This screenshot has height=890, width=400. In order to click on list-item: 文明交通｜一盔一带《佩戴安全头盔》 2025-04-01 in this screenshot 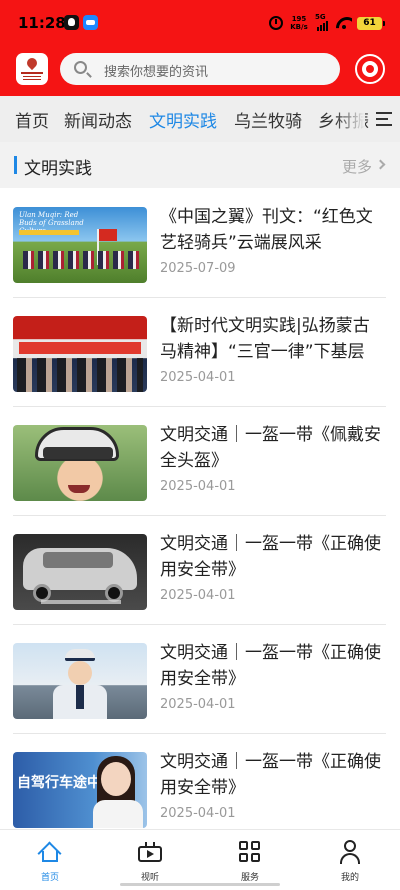, I will do `click(200, 461)`.